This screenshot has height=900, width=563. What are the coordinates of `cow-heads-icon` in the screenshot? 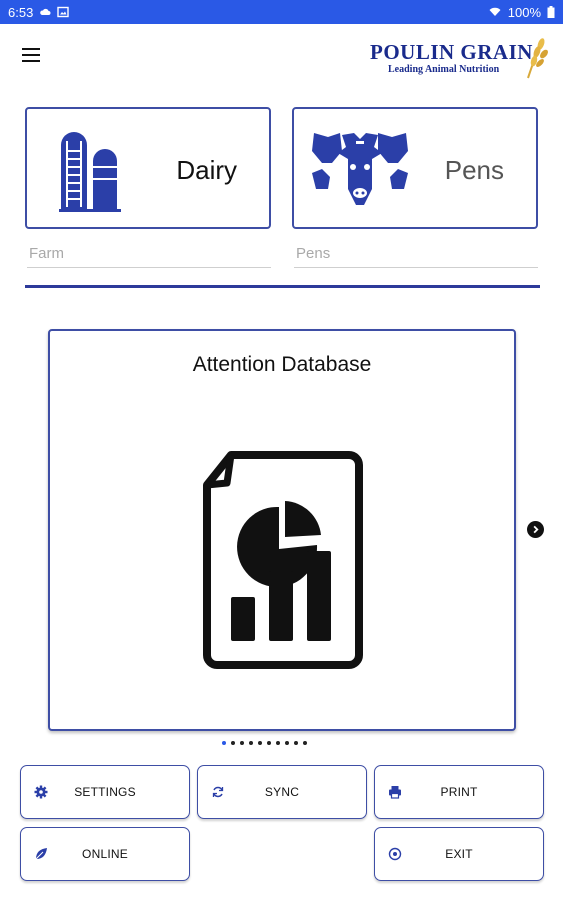 It's located at (360, 169).